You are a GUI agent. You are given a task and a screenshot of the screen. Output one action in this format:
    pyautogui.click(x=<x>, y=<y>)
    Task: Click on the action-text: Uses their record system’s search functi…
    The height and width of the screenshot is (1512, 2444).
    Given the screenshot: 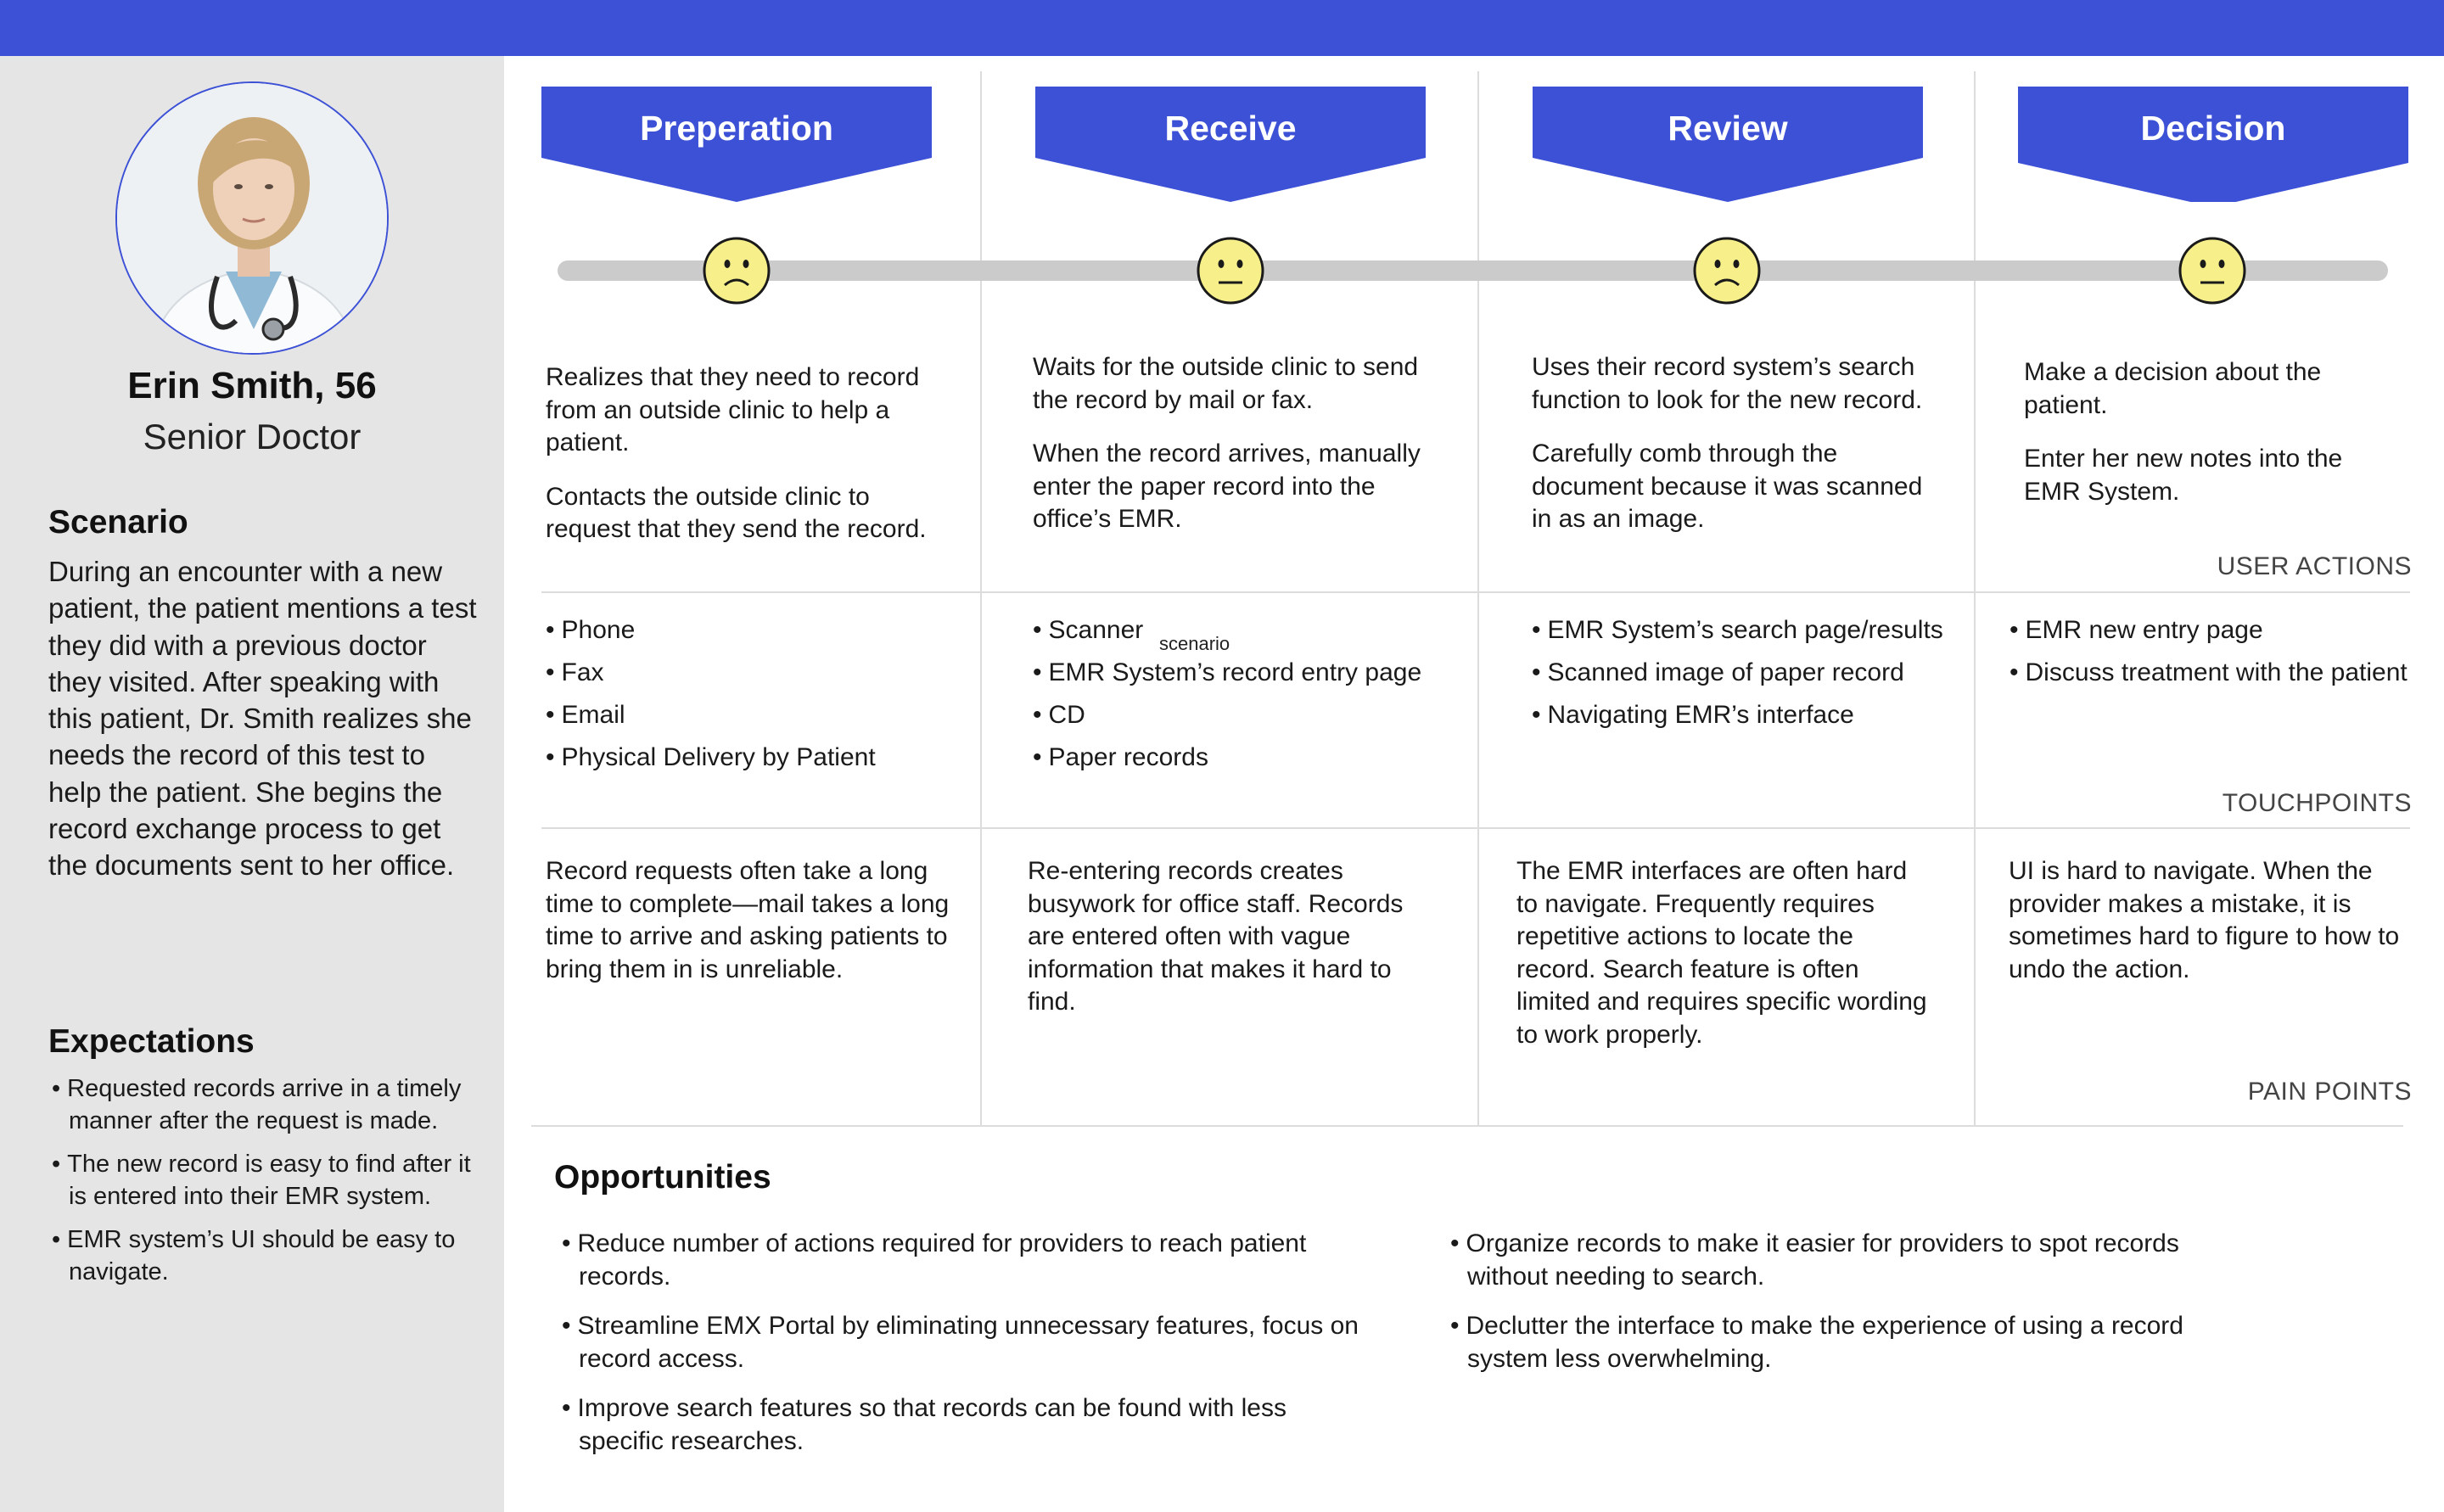 What is the action you would take?
    pyautogui.click(x=1727, y=384)
    